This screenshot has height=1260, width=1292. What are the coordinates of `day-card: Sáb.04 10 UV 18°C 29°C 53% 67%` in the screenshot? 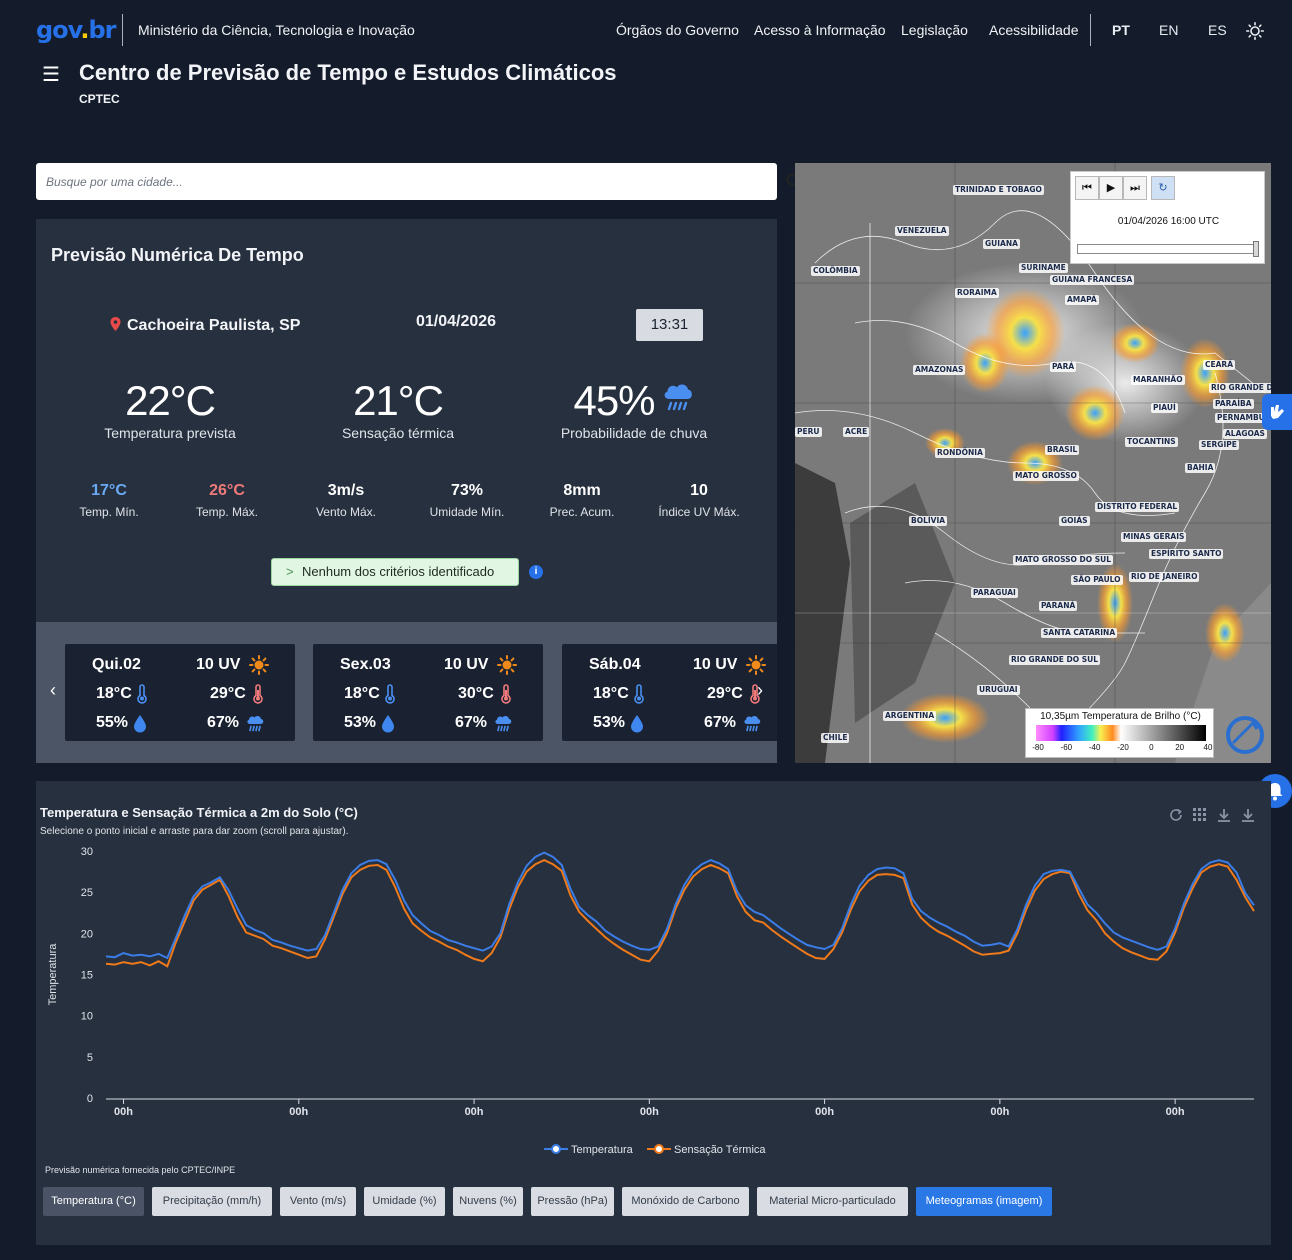 It's located at (669, 692).